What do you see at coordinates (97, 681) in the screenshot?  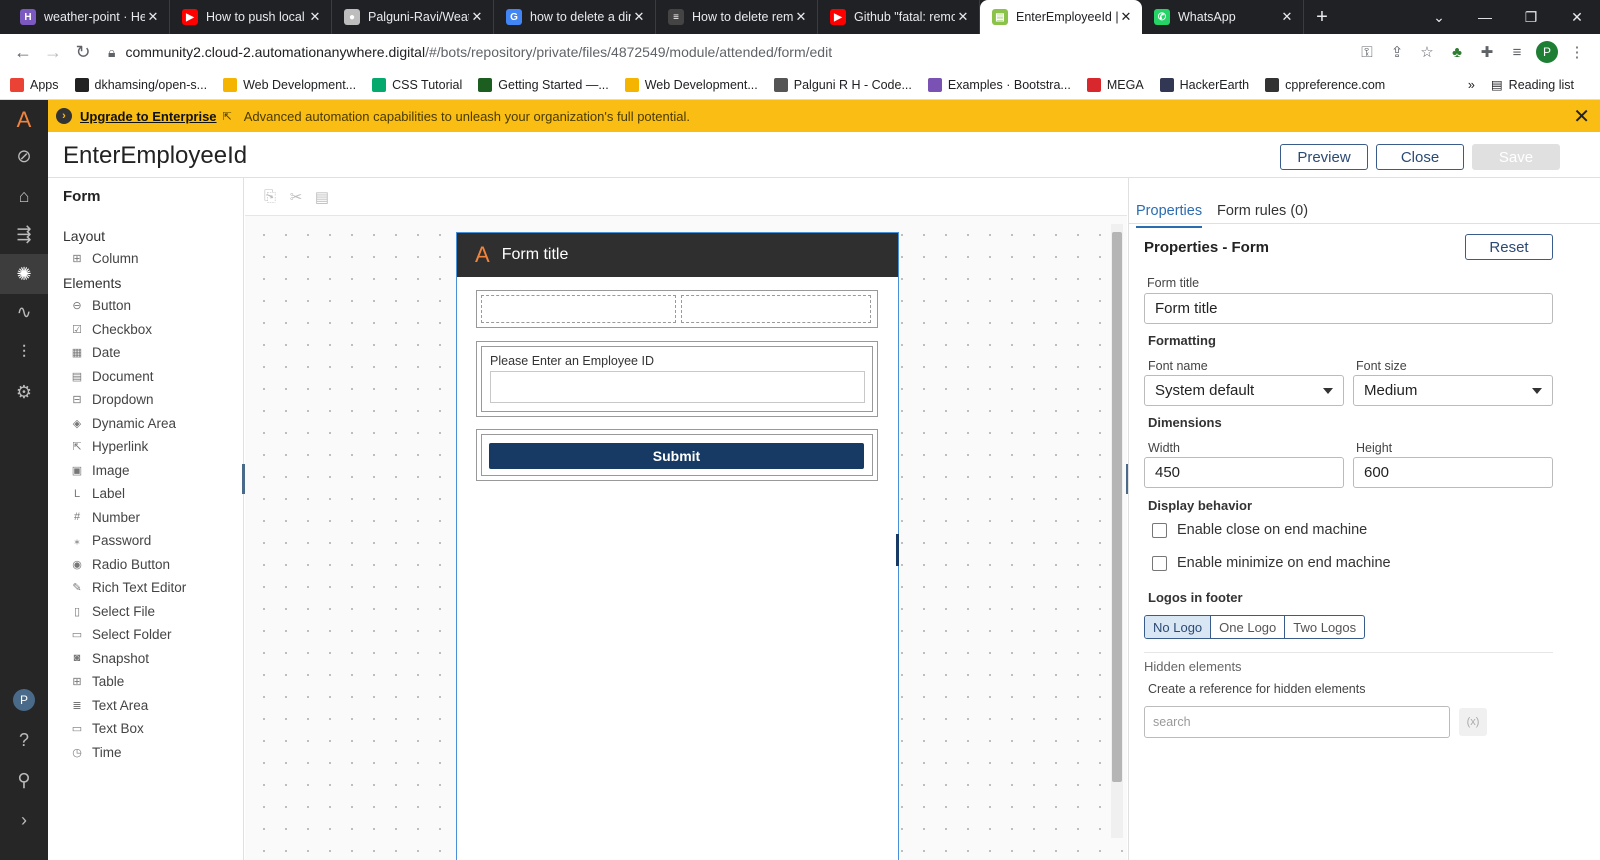 I see `palette-item: ⊞ Table` at bounding box center [97, 681].